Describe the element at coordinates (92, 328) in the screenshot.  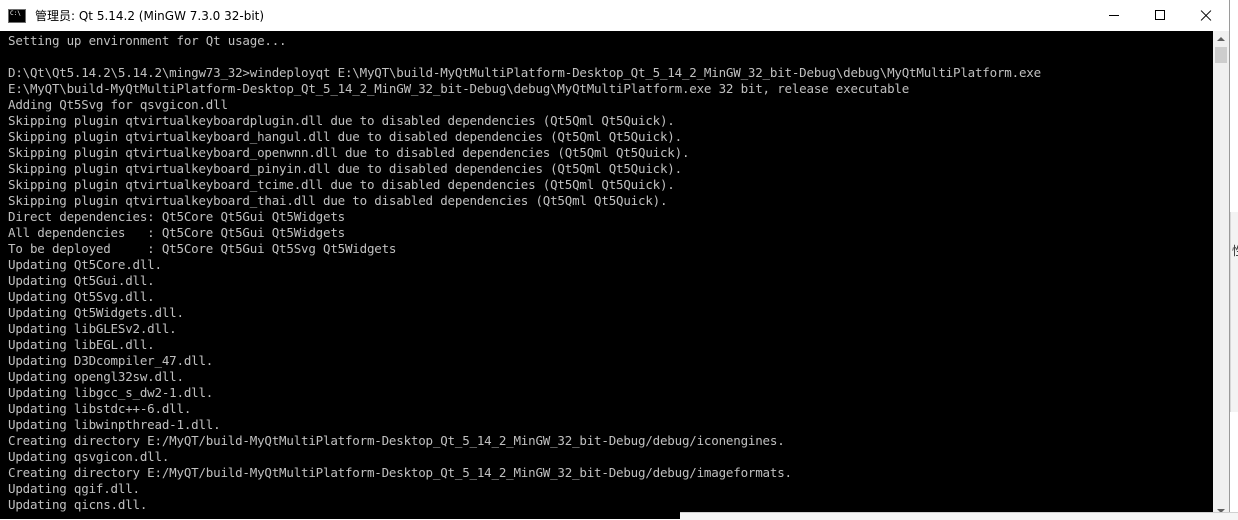
I see `console-line: Updating libGLESv2.dll.` at that location.